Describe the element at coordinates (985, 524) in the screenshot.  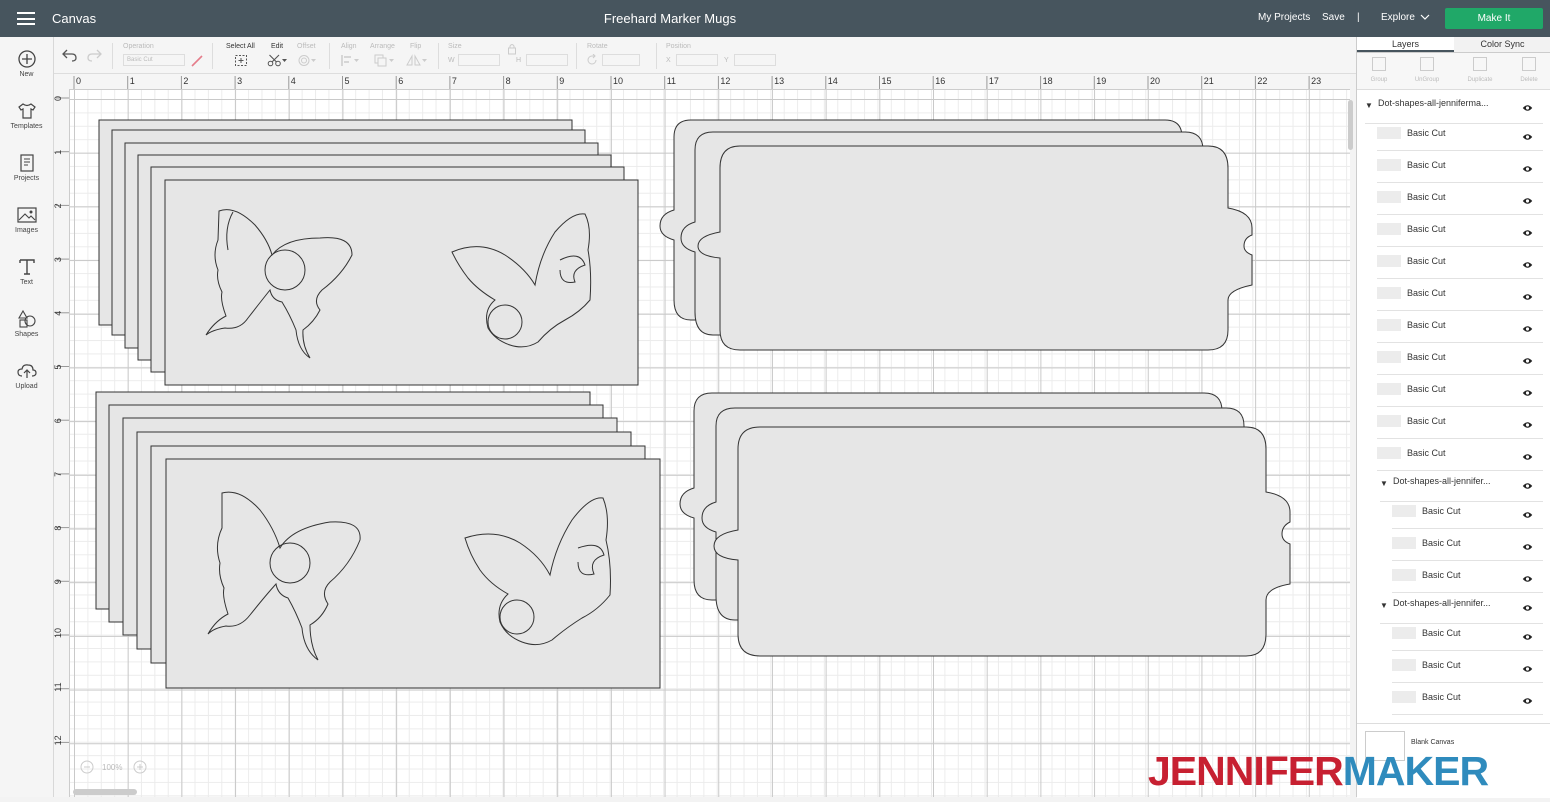
I see `tag-label-stack-bottom` at that location.